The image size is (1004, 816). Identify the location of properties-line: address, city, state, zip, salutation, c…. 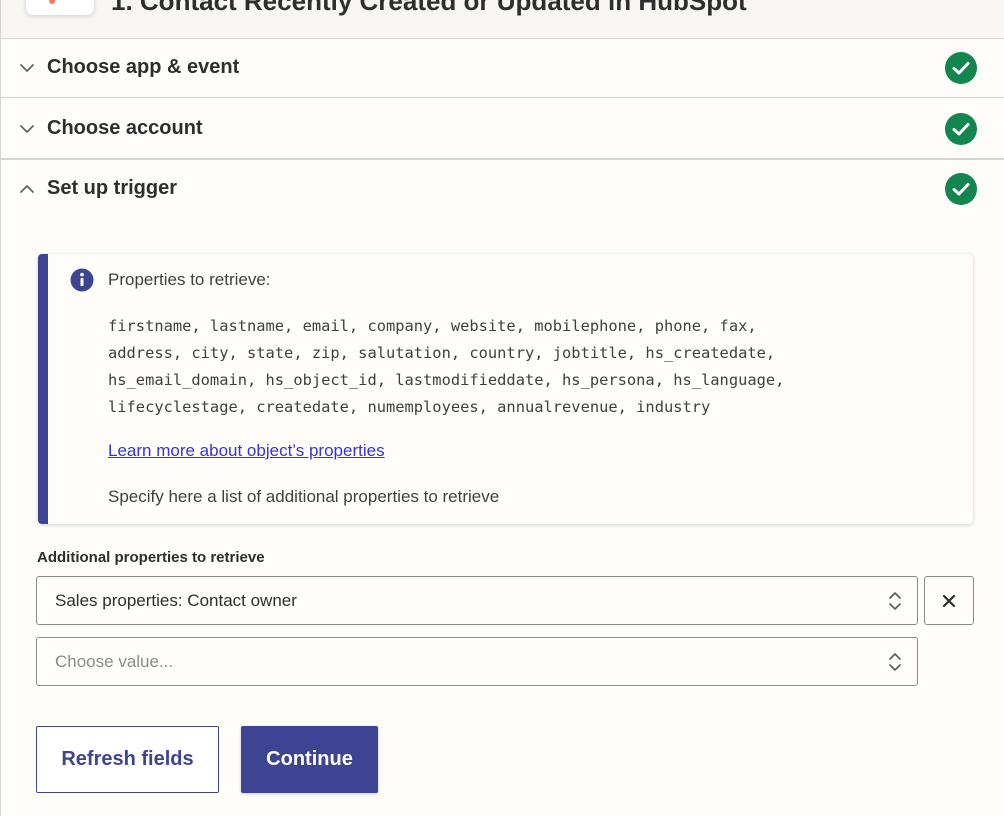
(442, 353).